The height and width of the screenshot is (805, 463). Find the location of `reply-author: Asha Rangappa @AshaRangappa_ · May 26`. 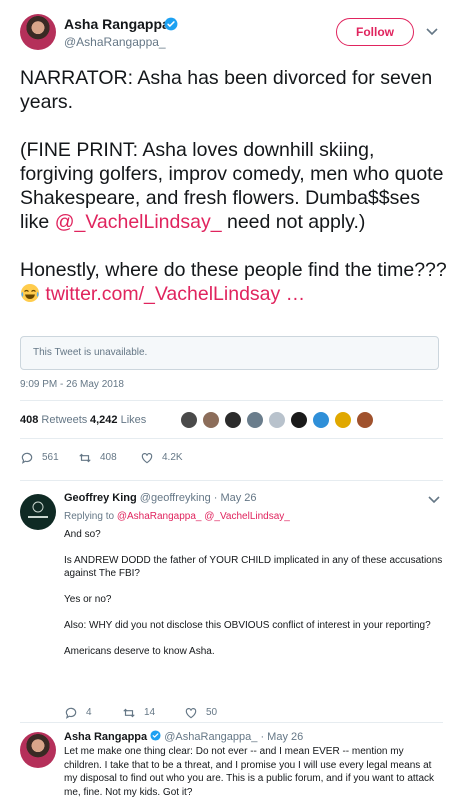

reply-author: Asha Rangappa @AshaRangappa_ · May 26 is located at coordinates (183, 736).